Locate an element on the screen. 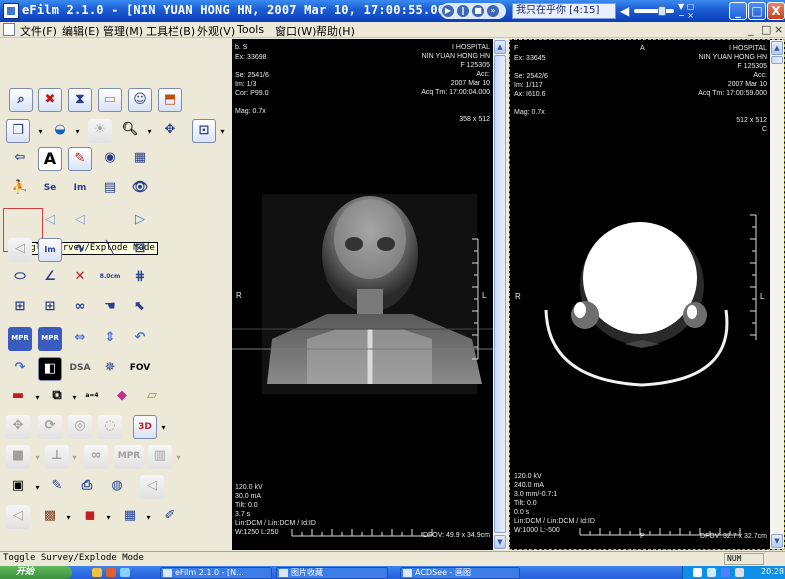  rotate-icon: ⟳ is located at coordinates (50, 427).